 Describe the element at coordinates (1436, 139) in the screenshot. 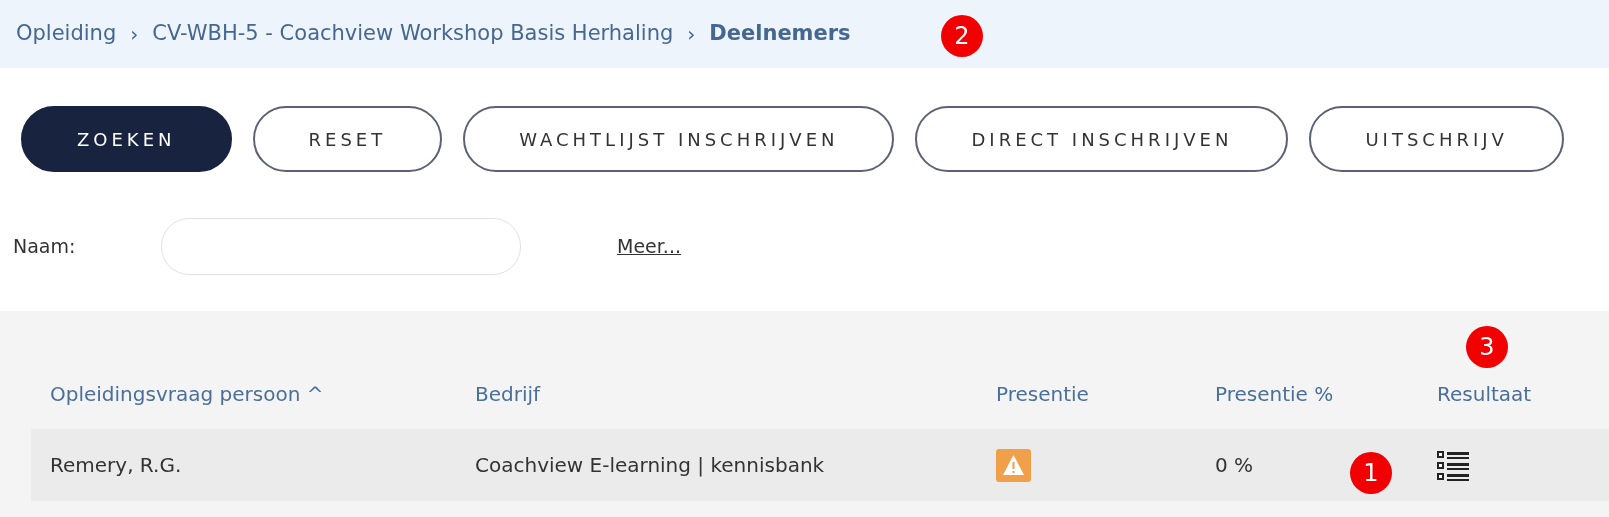

I see `action-button: UITSCHRIJV` at that location.